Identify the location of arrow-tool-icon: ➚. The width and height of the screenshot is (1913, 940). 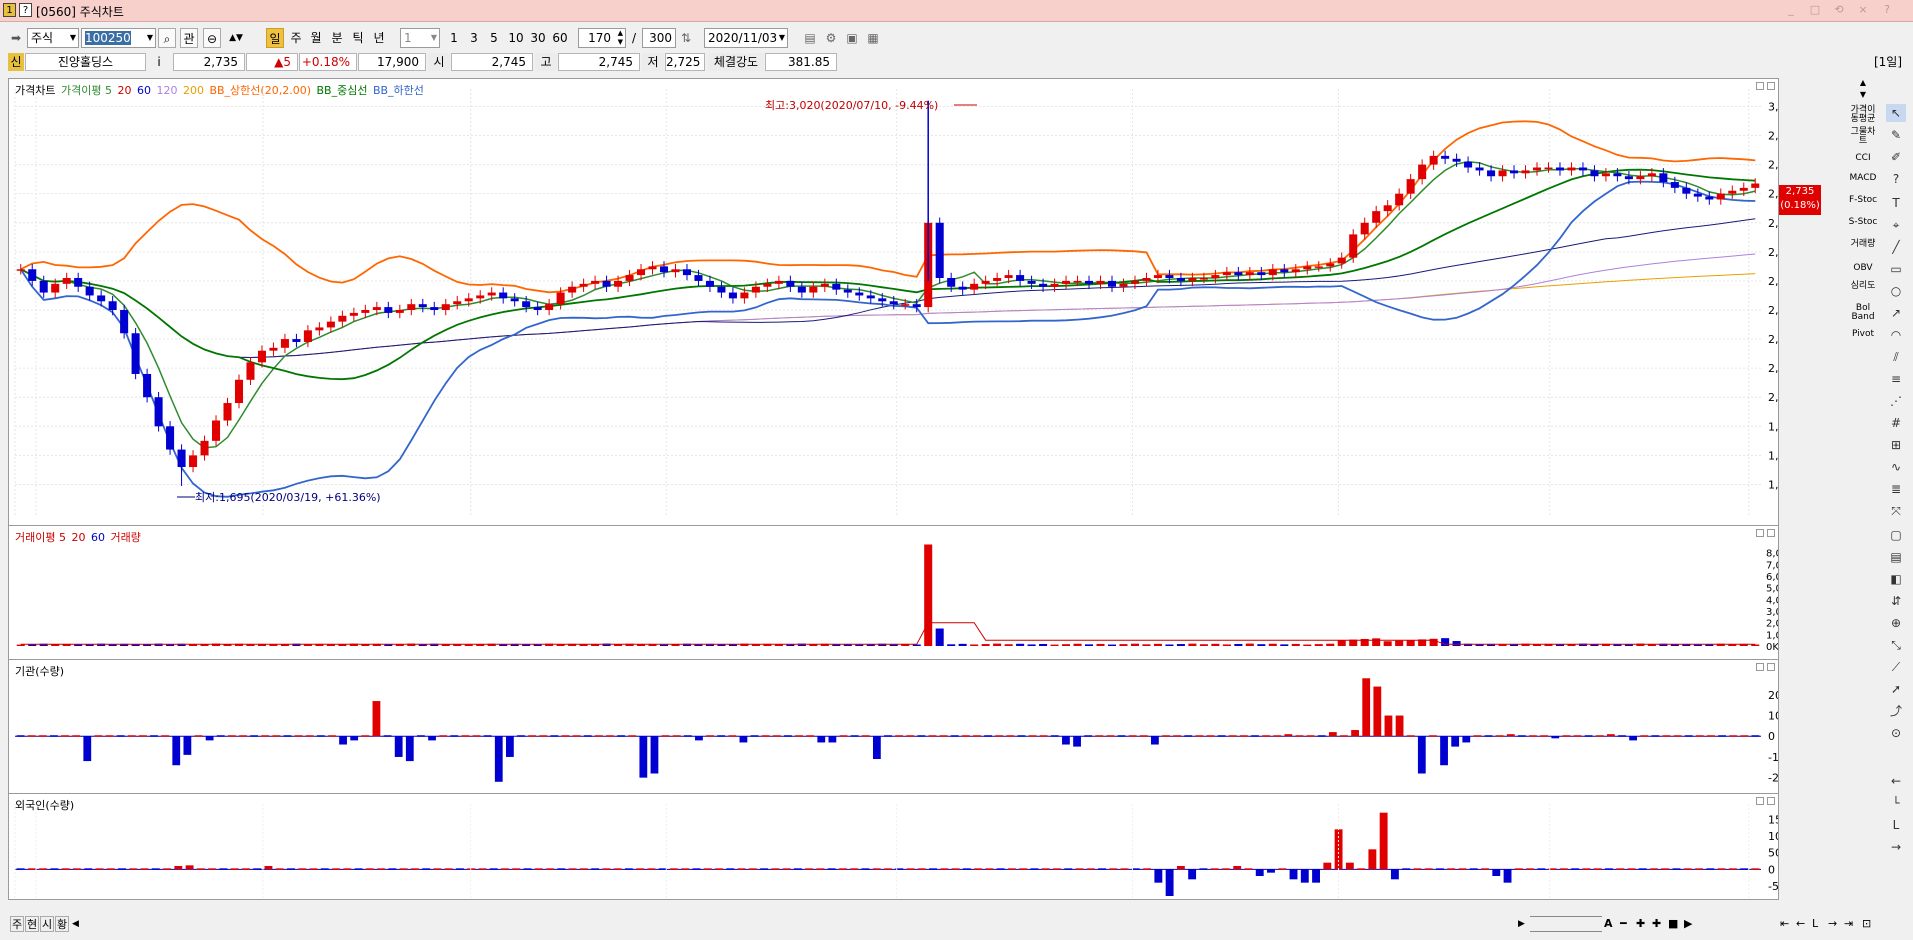
(1896, 689).